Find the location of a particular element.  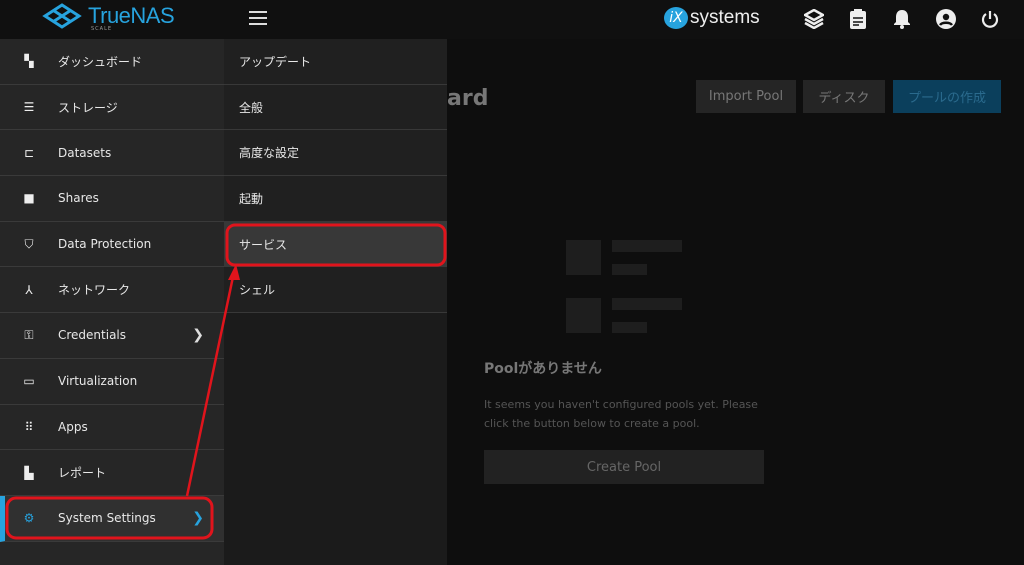

submenu-item-services: サービス is located at coordinates (335, 244).